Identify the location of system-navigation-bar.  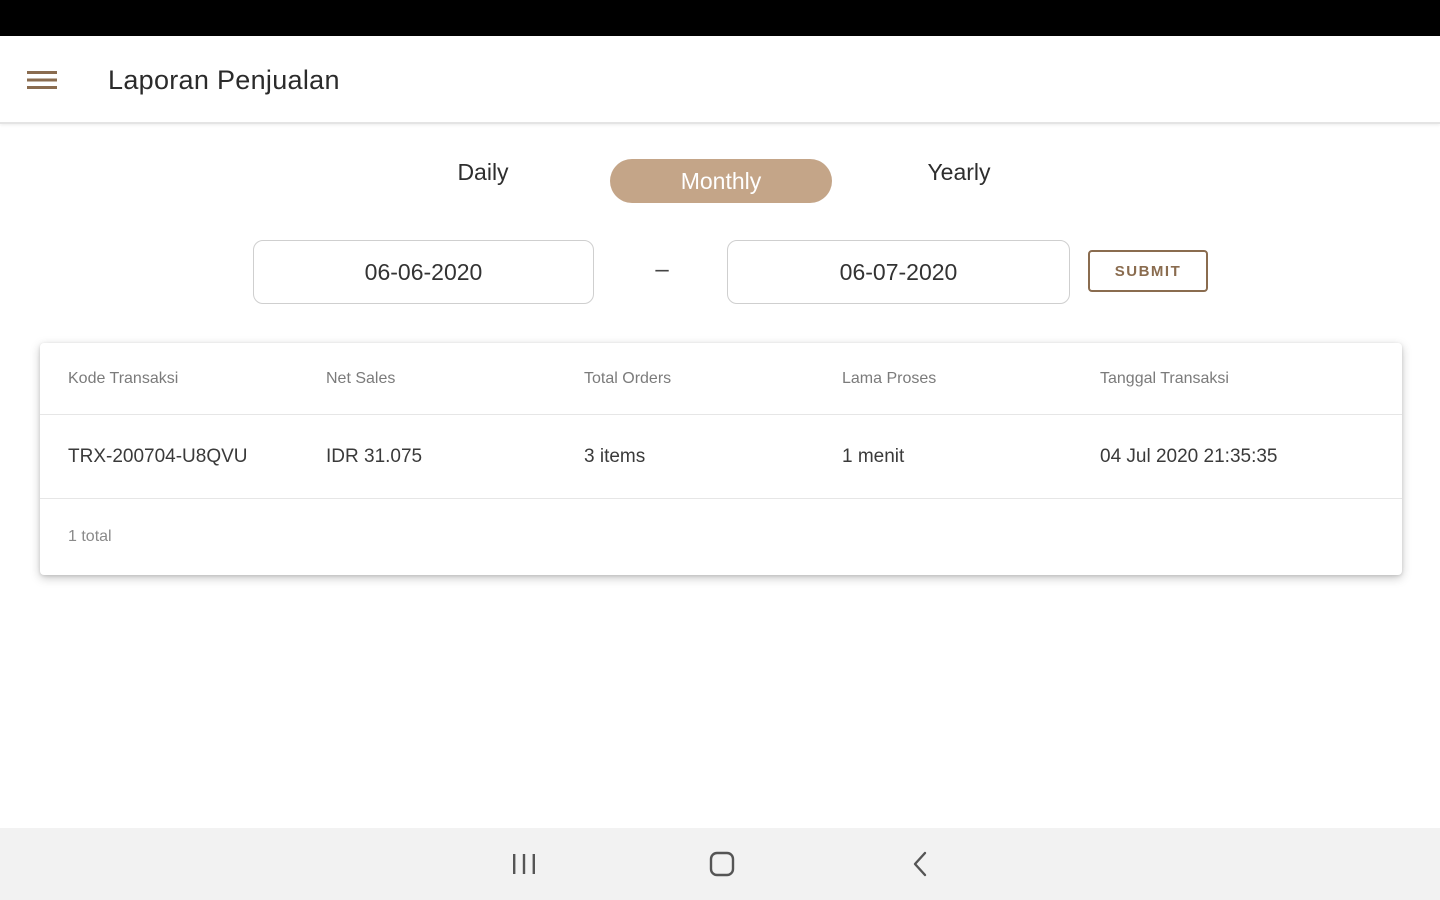
(720, 864).